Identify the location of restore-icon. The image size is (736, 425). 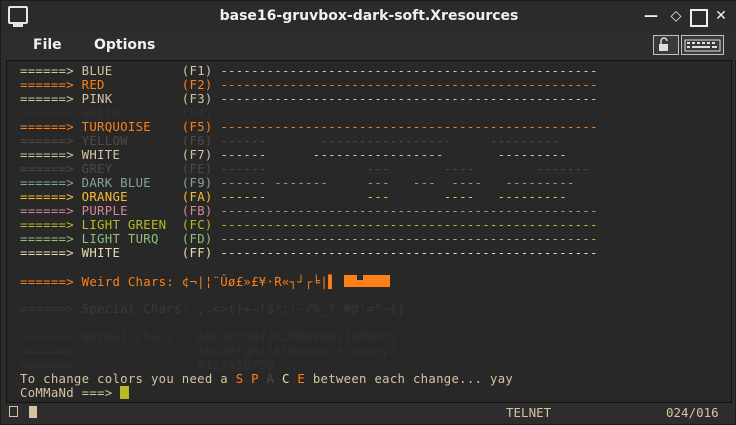
(699, 18).